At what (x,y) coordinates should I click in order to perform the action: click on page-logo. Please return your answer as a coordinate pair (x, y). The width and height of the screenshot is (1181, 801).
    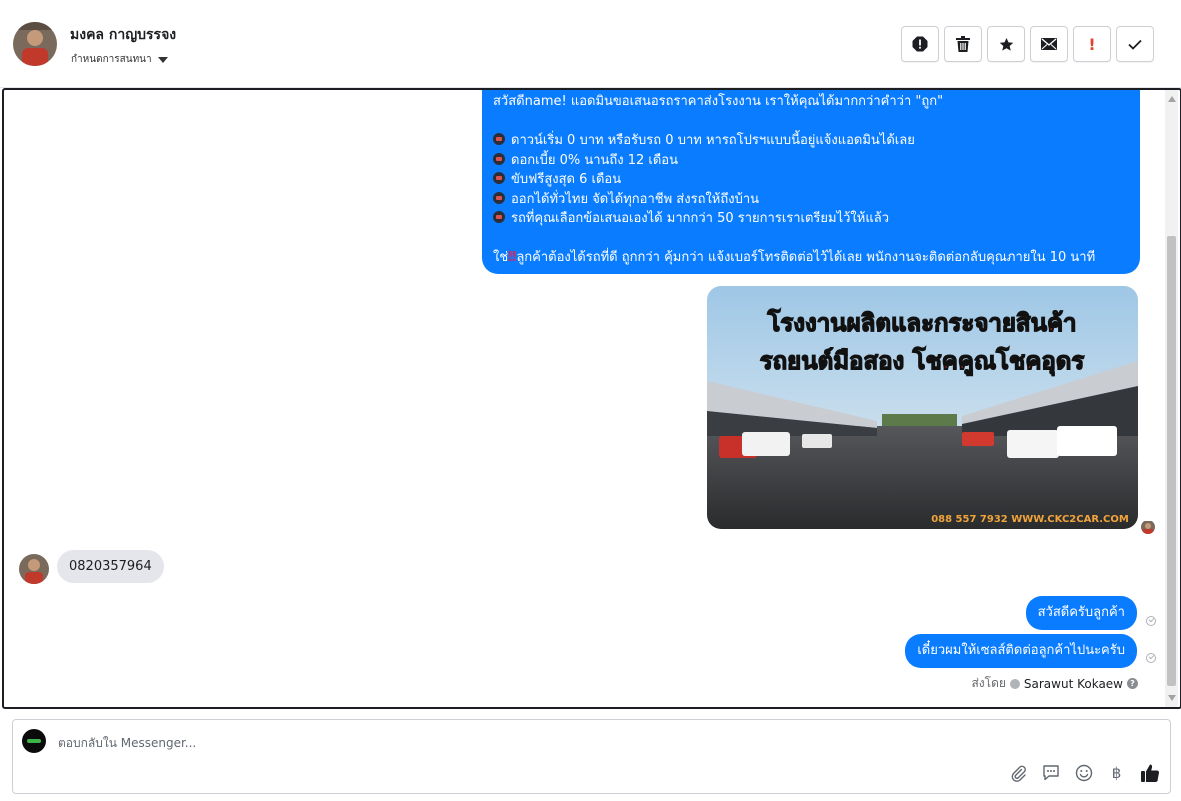
    Looking at the image, I should click on (34, 741).